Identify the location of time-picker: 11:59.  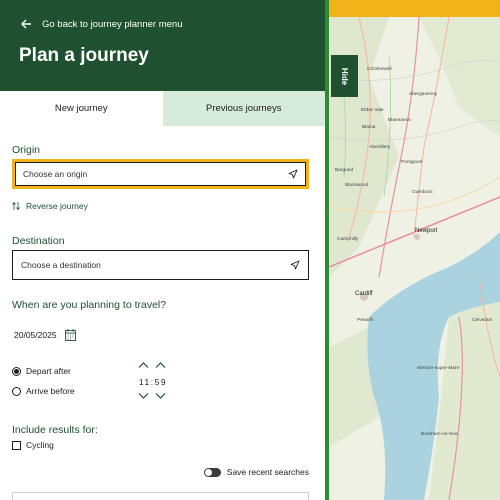
(153, 382).